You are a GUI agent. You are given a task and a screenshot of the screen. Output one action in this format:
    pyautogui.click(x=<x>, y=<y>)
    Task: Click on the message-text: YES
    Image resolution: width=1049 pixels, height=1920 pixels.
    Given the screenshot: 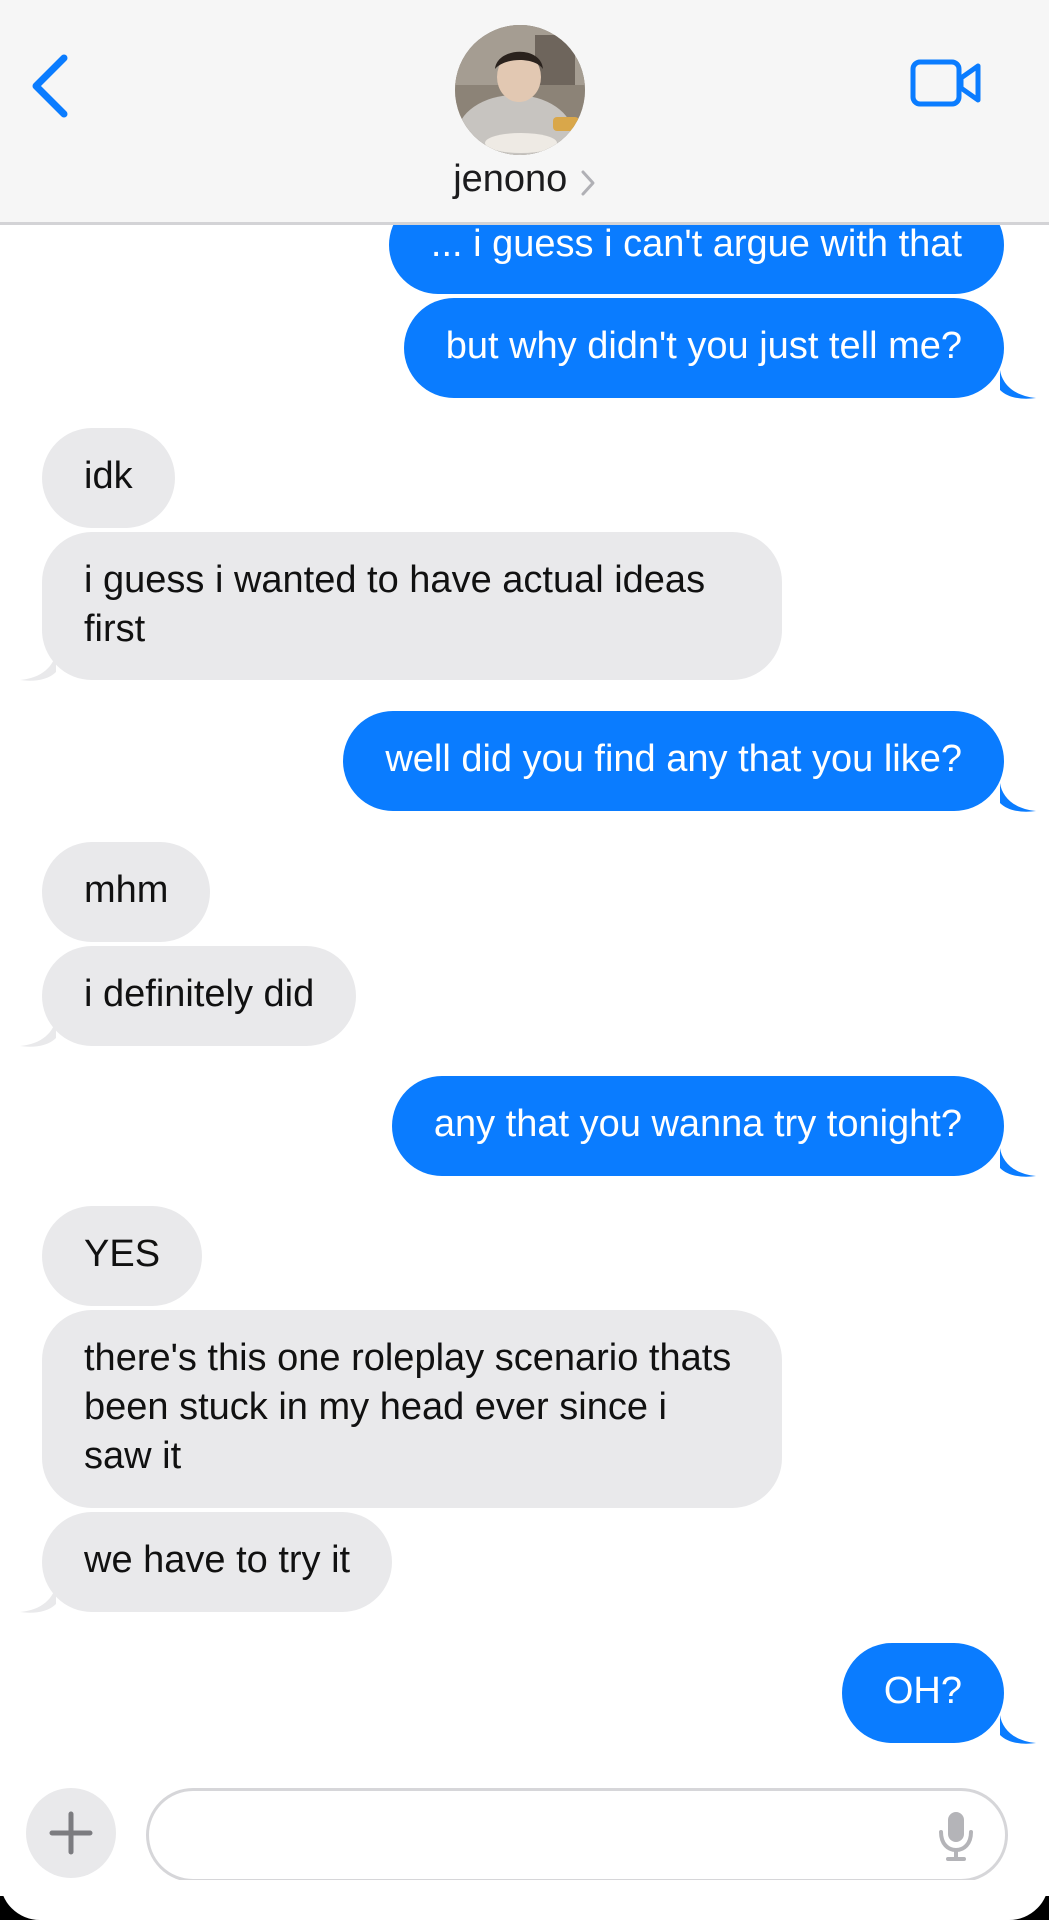 What is the action you would take?
    pyautogui.click(x=122, y=1254)
    